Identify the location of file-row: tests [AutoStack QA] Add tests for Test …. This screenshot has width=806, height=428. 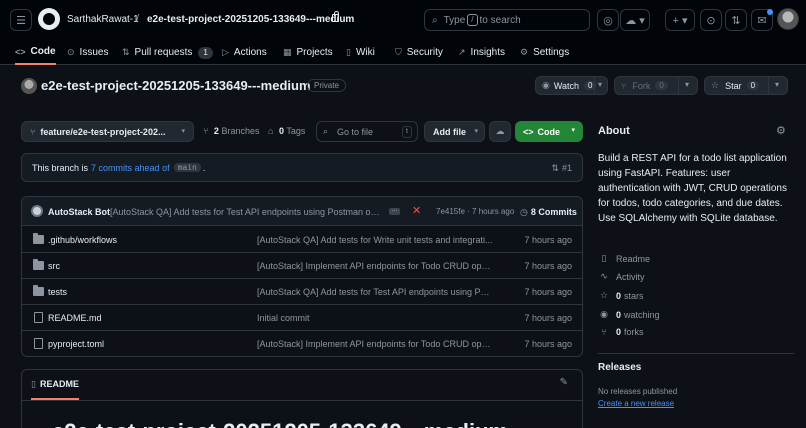
(302, 292).